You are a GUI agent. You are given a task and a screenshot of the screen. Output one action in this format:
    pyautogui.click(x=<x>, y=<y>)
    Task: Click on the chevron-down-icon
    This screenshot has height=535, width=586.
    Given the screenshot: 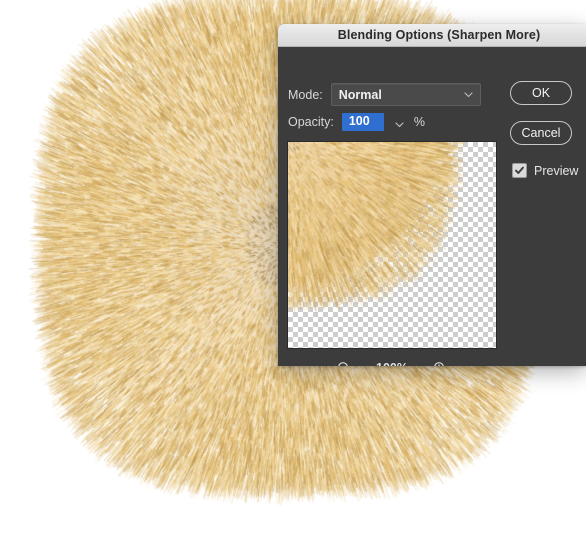 What is the action you would take?
    pyautogui.click(x=468, y=94)
    